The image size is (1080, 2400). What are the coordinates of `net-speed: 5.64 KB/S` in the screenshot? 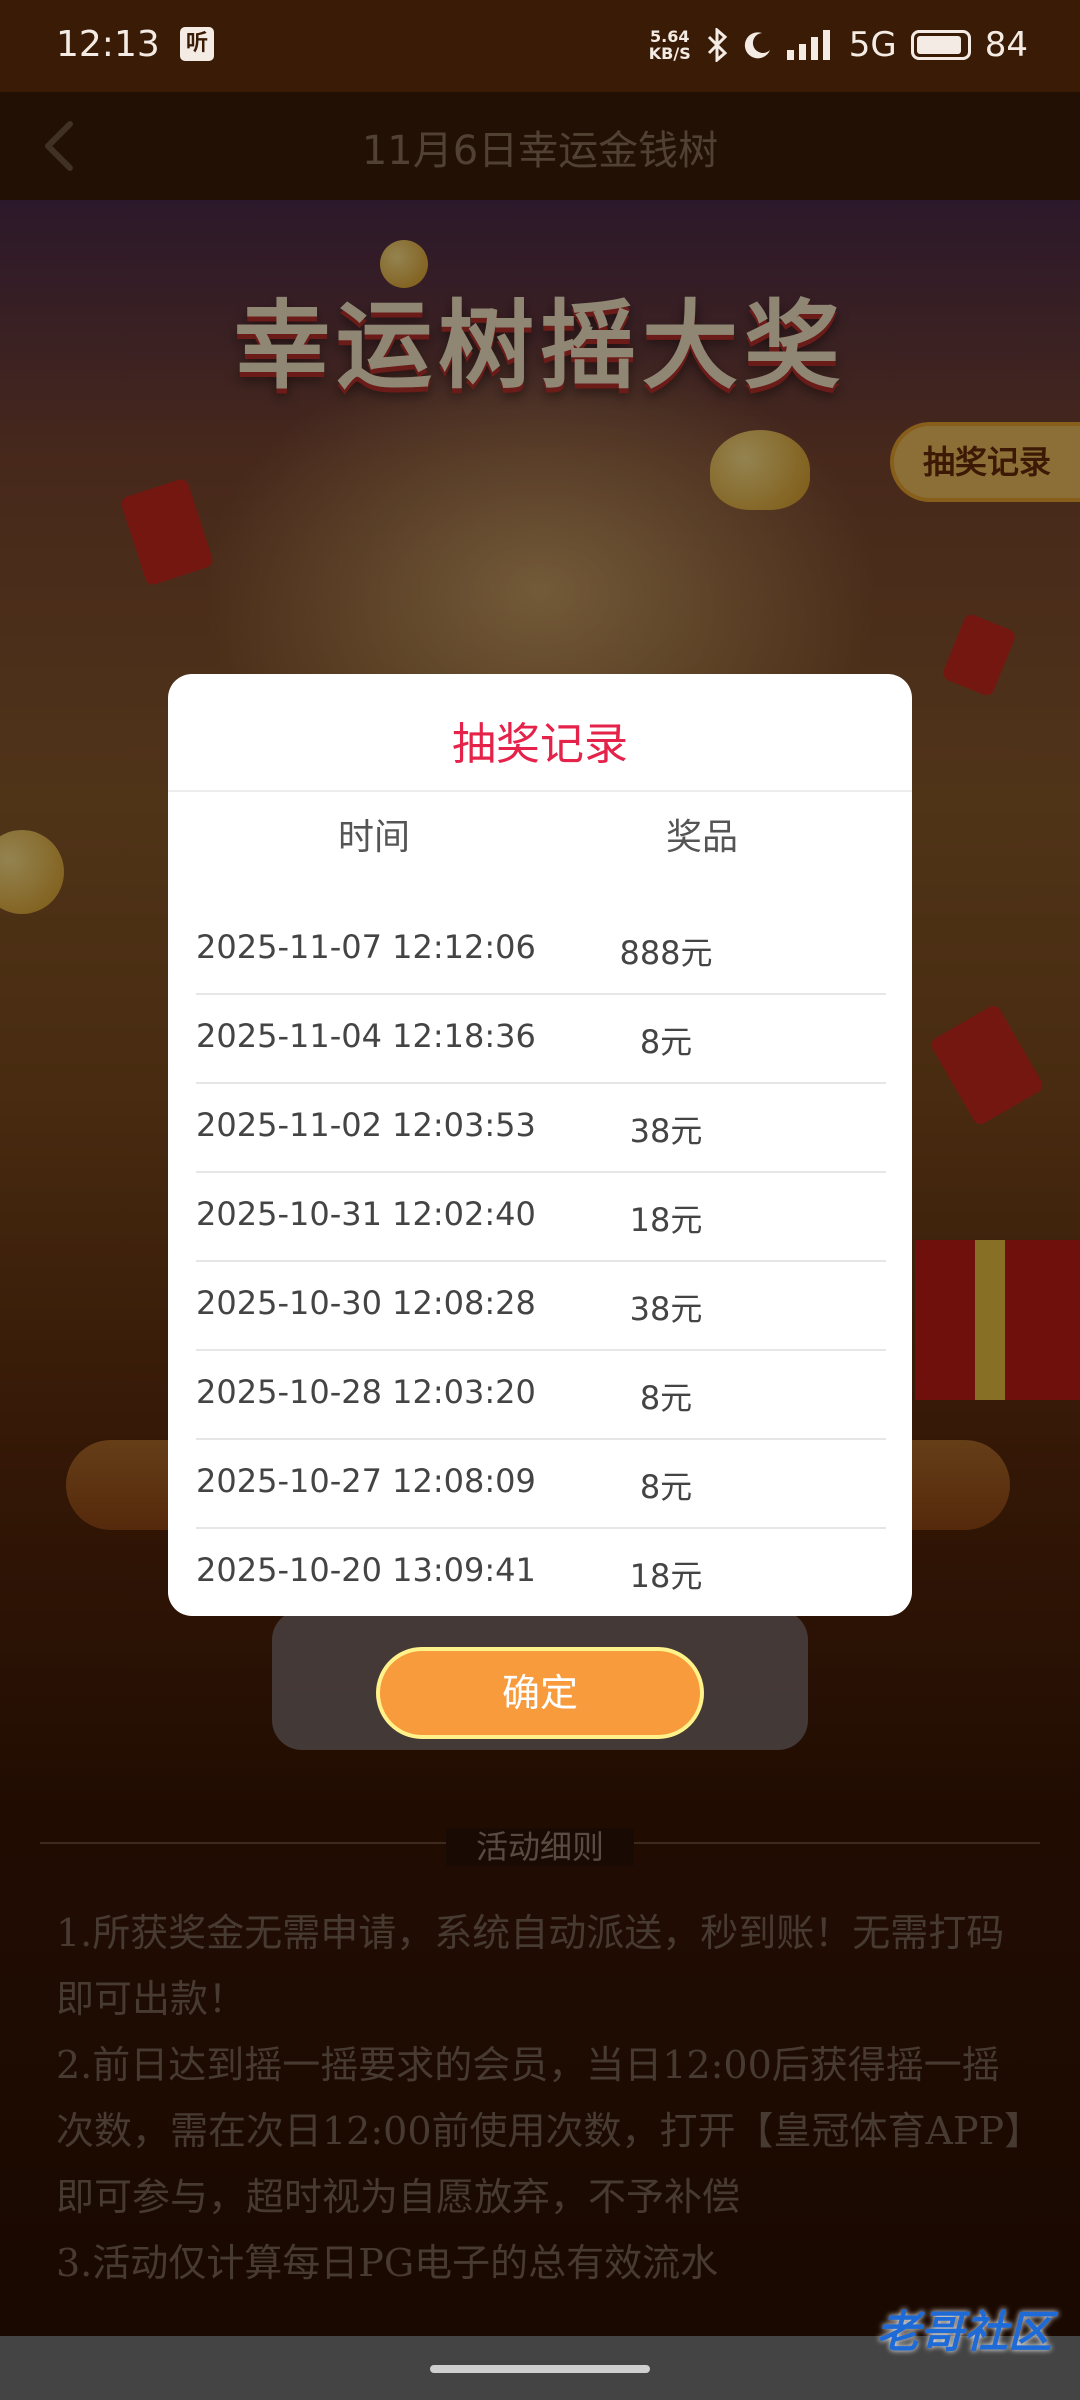 It's located at (670, 45).